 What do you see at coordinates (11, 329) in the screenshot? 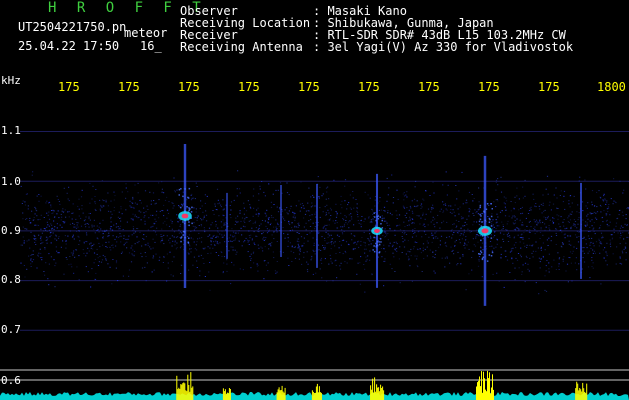
I see `freq-tick: 0.7` at bounding box center [11, 329].